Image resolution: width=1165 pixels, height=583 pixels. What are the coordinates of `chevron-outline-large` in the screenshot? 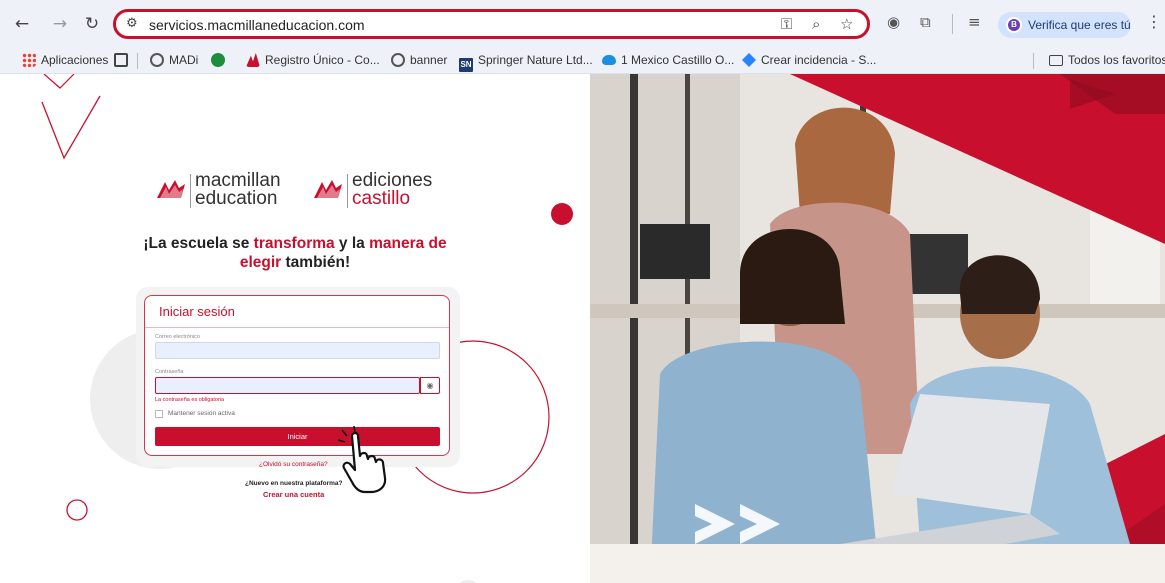 It's located at (71, 127).